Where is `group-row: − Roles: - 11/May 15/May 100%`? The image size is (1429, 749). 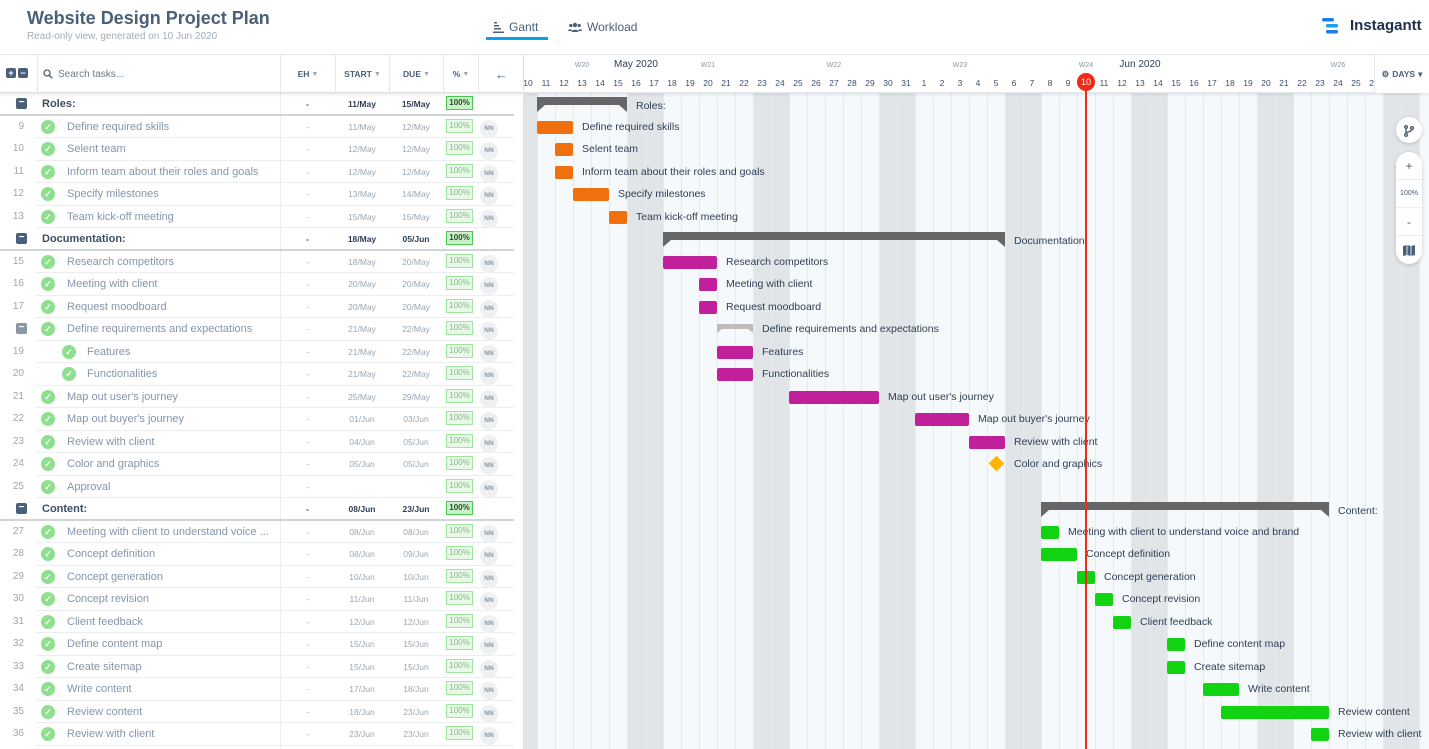 group-row: − Roles: - 11/May 15/May 100% is located at coordinates (261, 104).